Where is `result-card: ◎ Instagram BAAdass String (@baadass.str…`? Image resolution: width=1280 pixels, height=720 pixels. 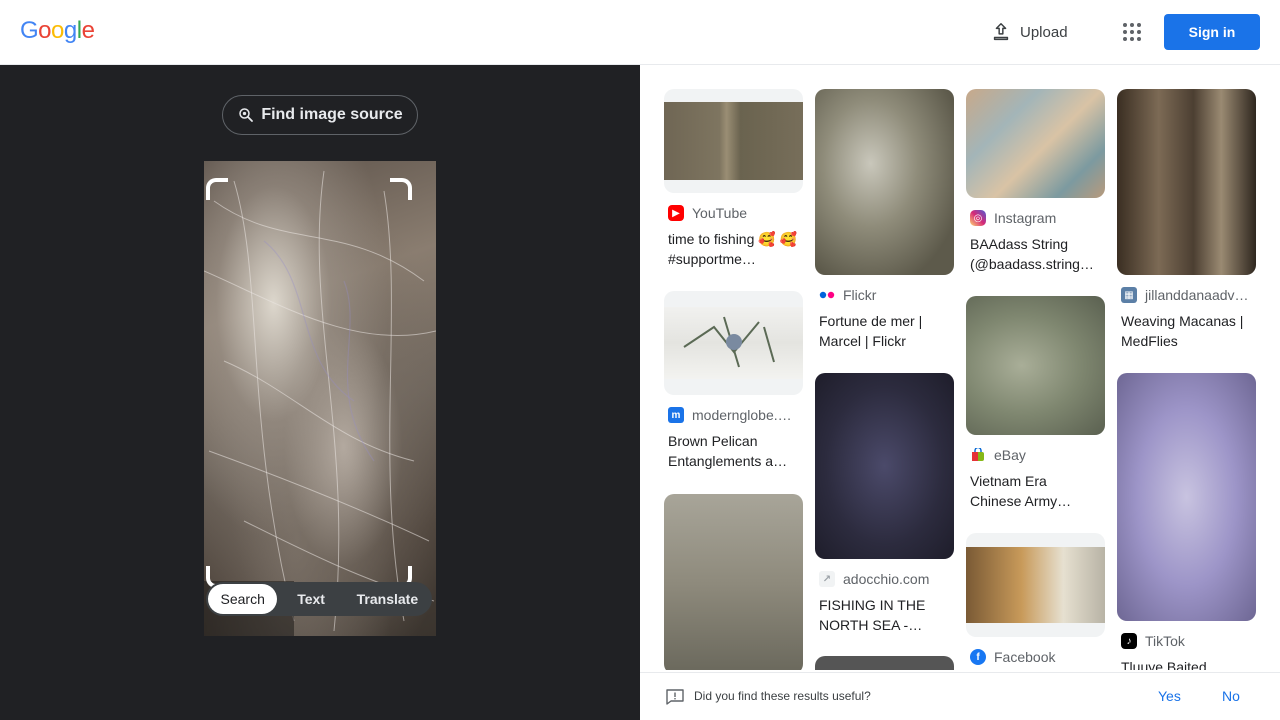
result-card: ◎ Instagram BAAdass String (@baadass.str… is located at coordinates (1035, 181).